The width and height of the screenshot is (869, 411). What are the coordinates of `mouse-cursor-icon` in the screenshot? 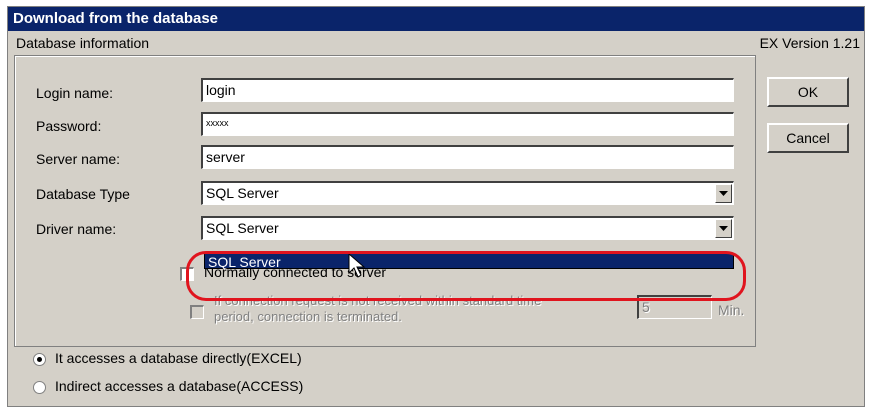 It's located at (357, 265).